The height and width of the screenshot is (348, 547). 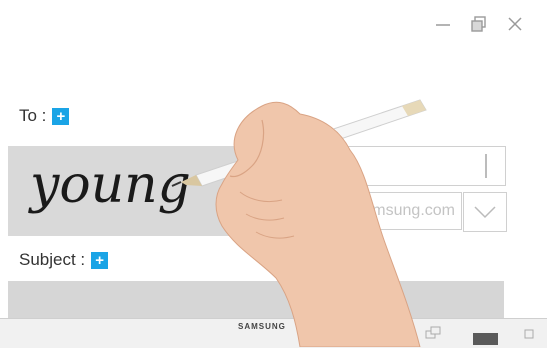 What do you see at coordinates (52, 259) in the screenshot?
I see `subject-label: Subject :` at bounding box center [52, 259].